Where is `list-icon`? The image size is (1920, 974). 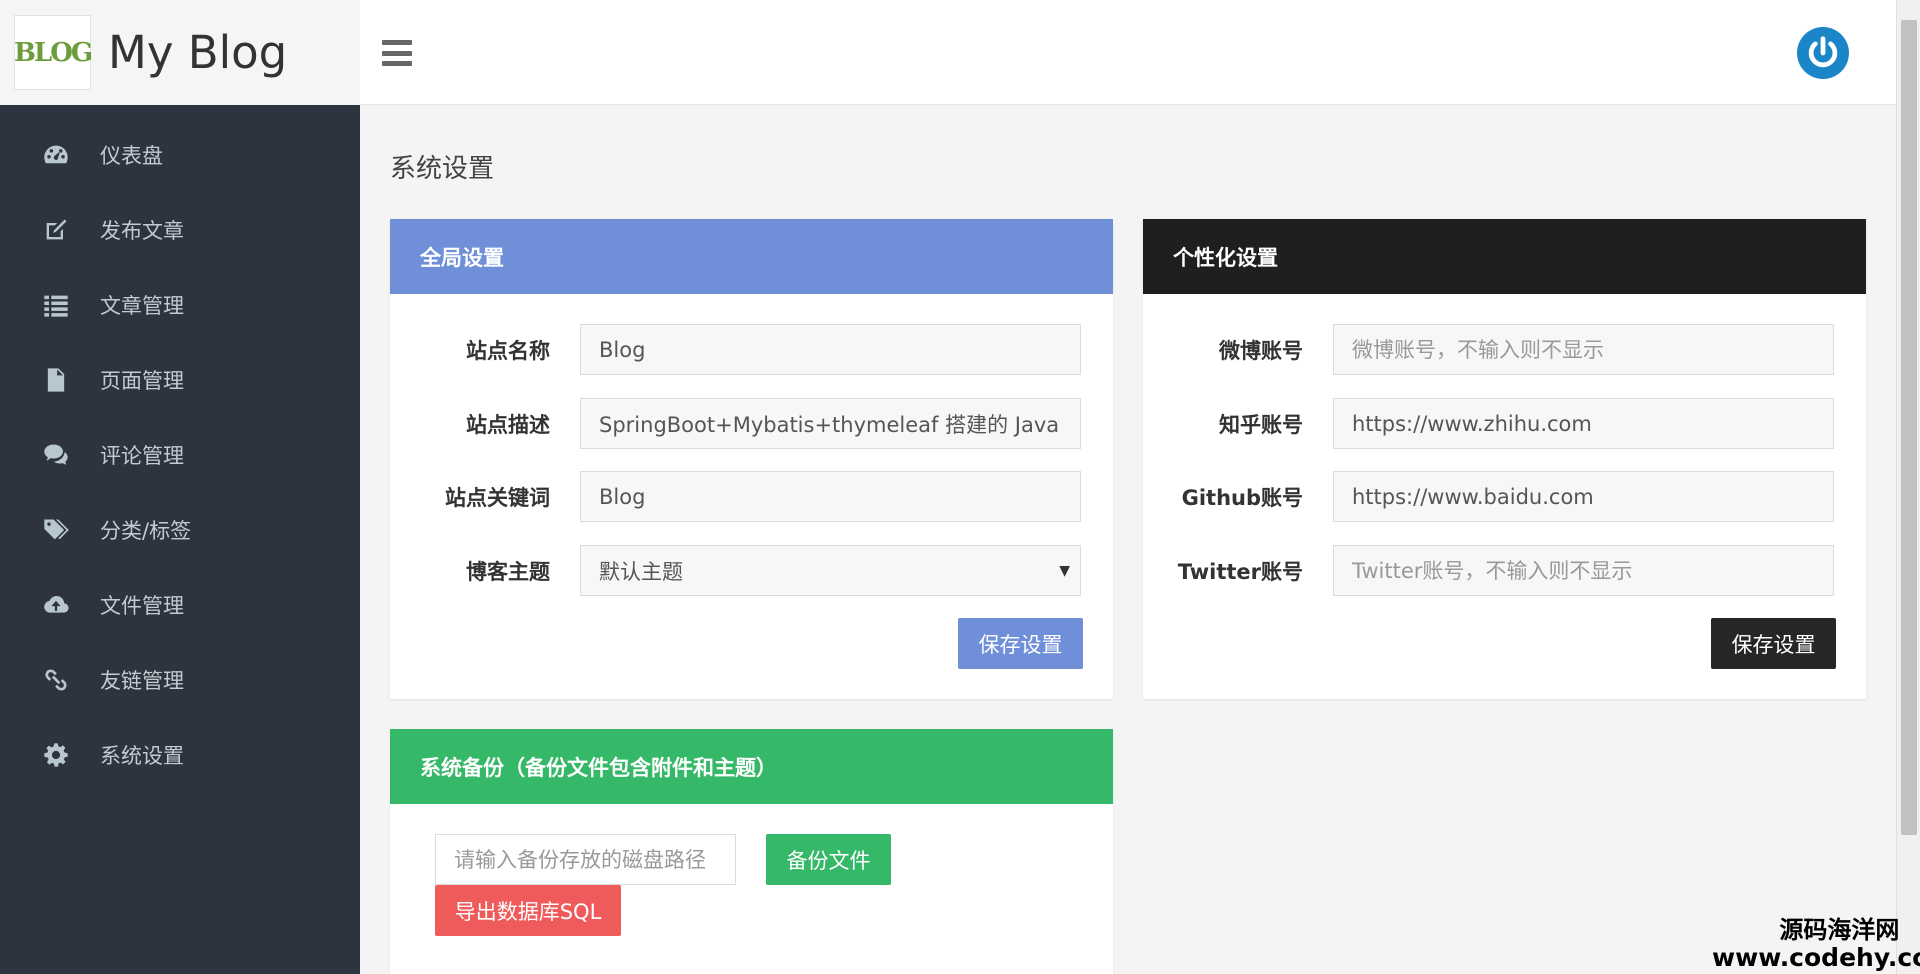 list-icon is located at coordinates (56, 305).